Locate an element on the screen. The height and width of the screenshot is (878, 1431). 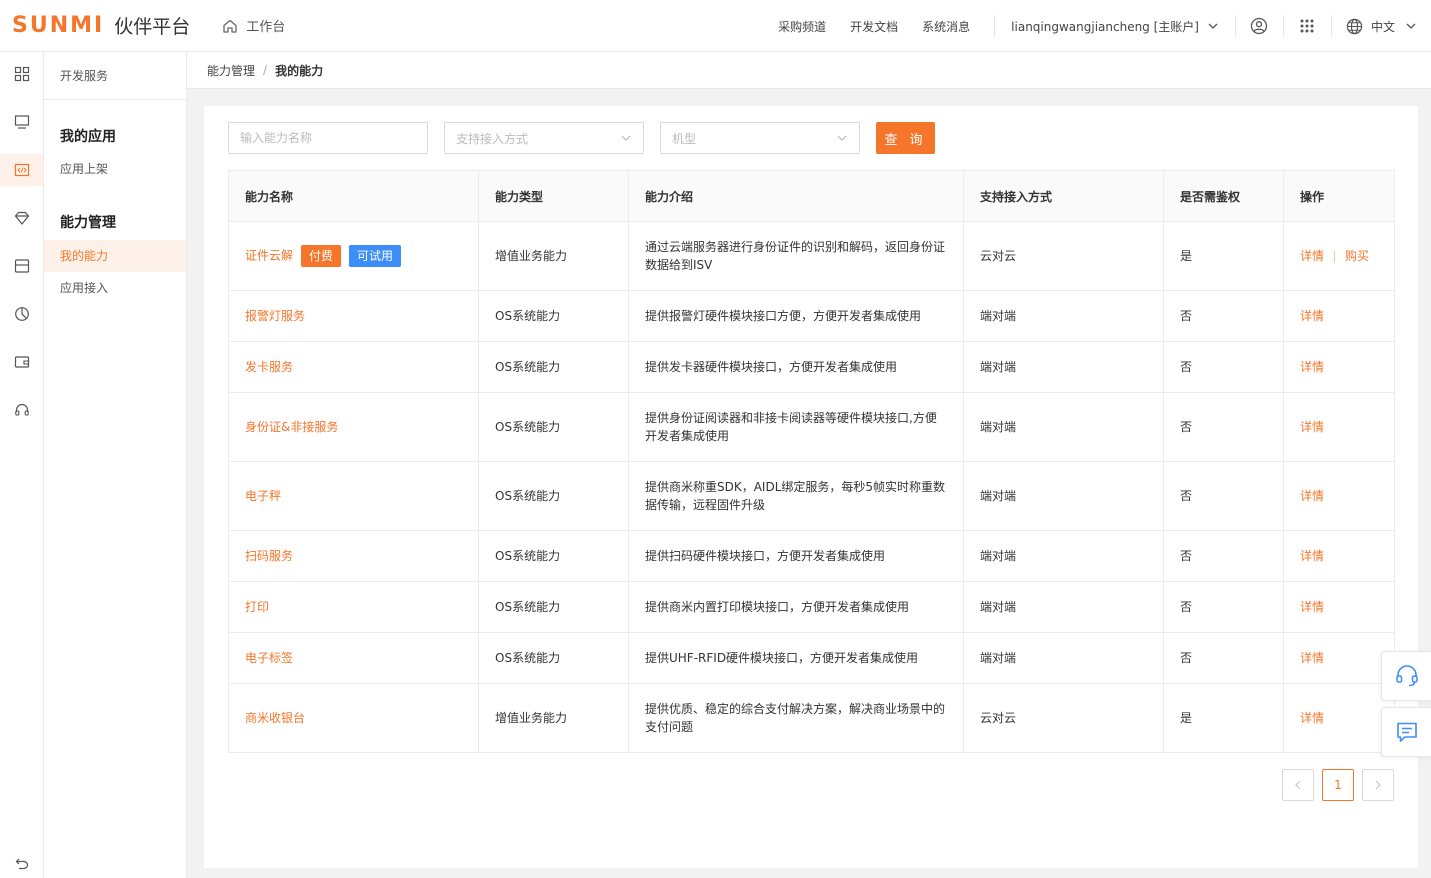
brand-logo: SUNMI 伙伴平台 is located at coordinates (101, 25).